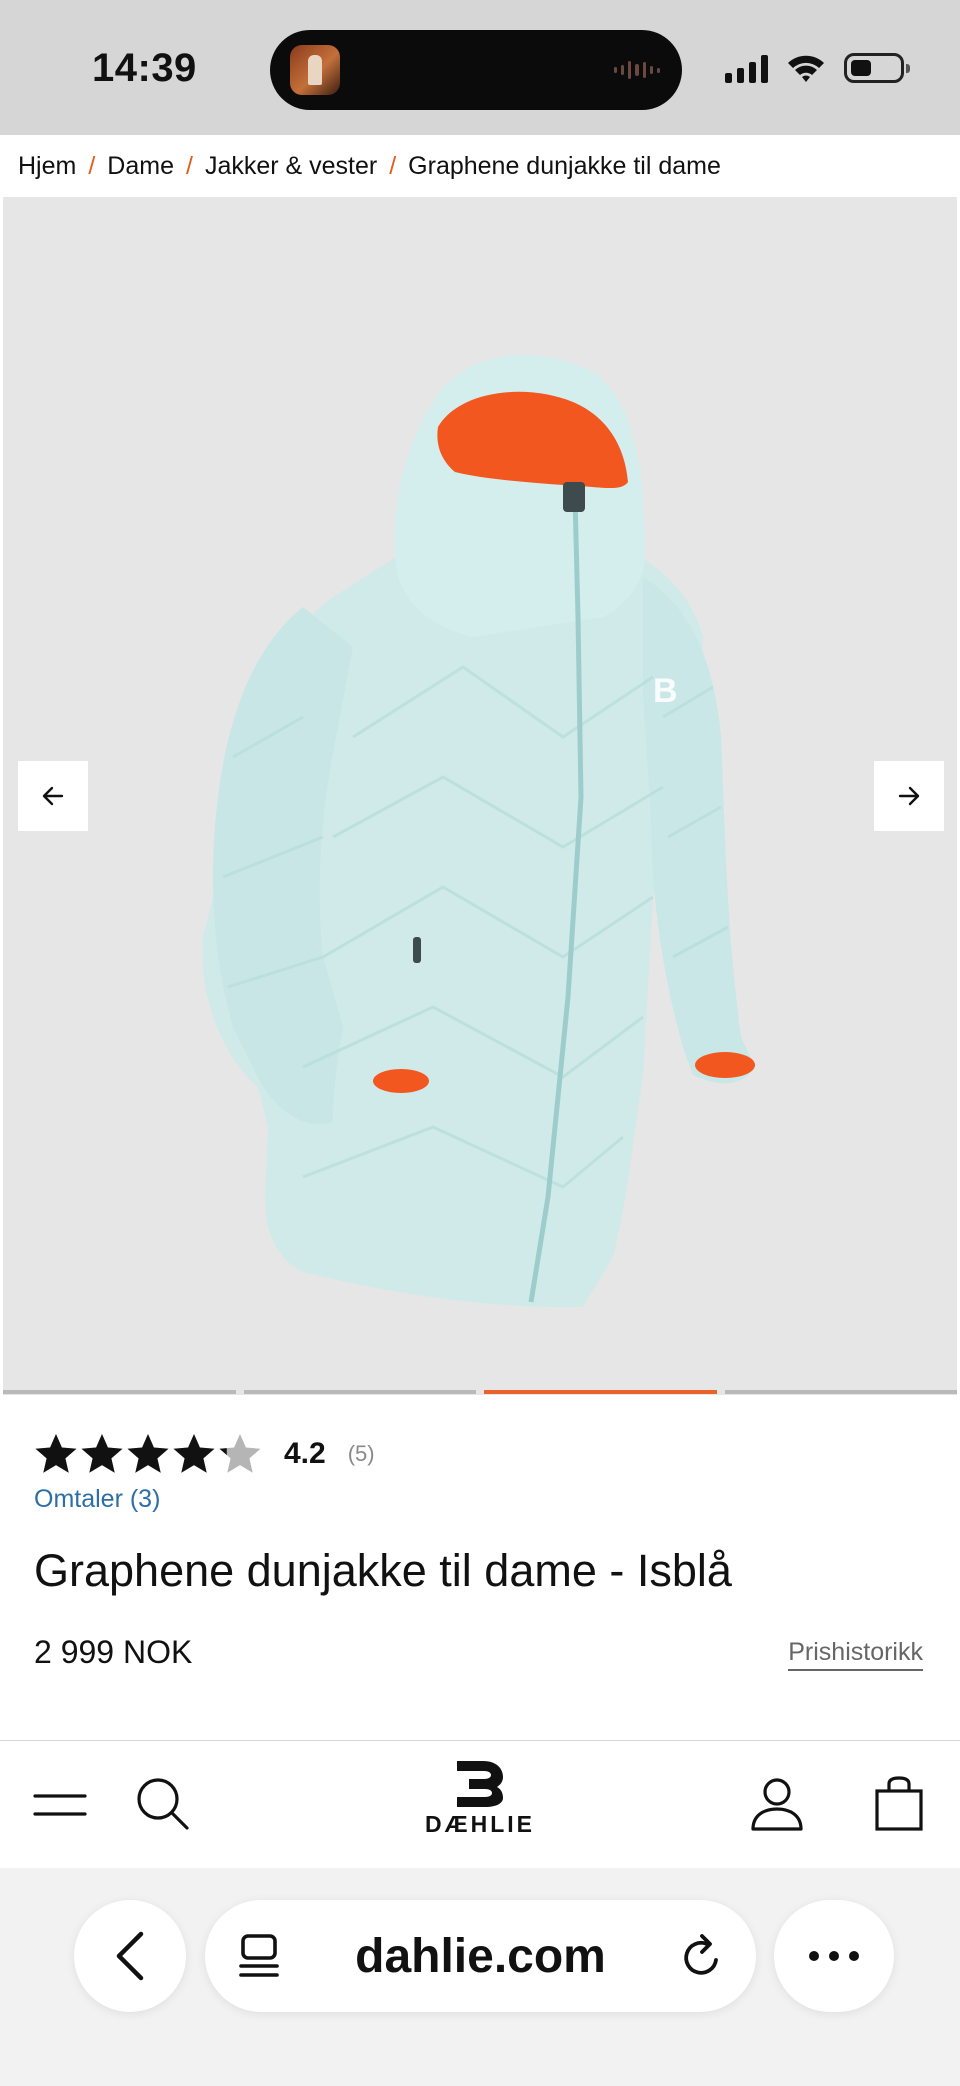  I want to click on cart-button, so click(899, 1804).